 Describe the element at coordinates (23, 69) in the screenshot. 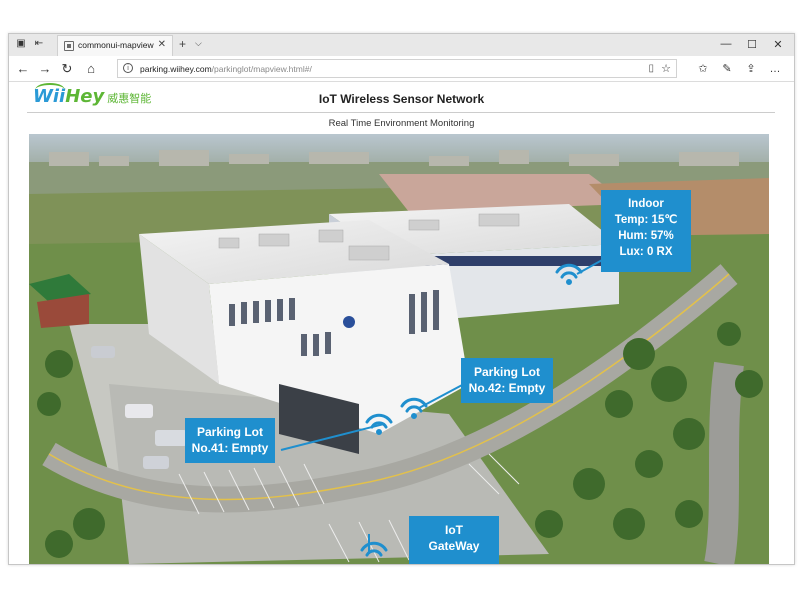

I see `back-arrow-icon: ←` at that location.